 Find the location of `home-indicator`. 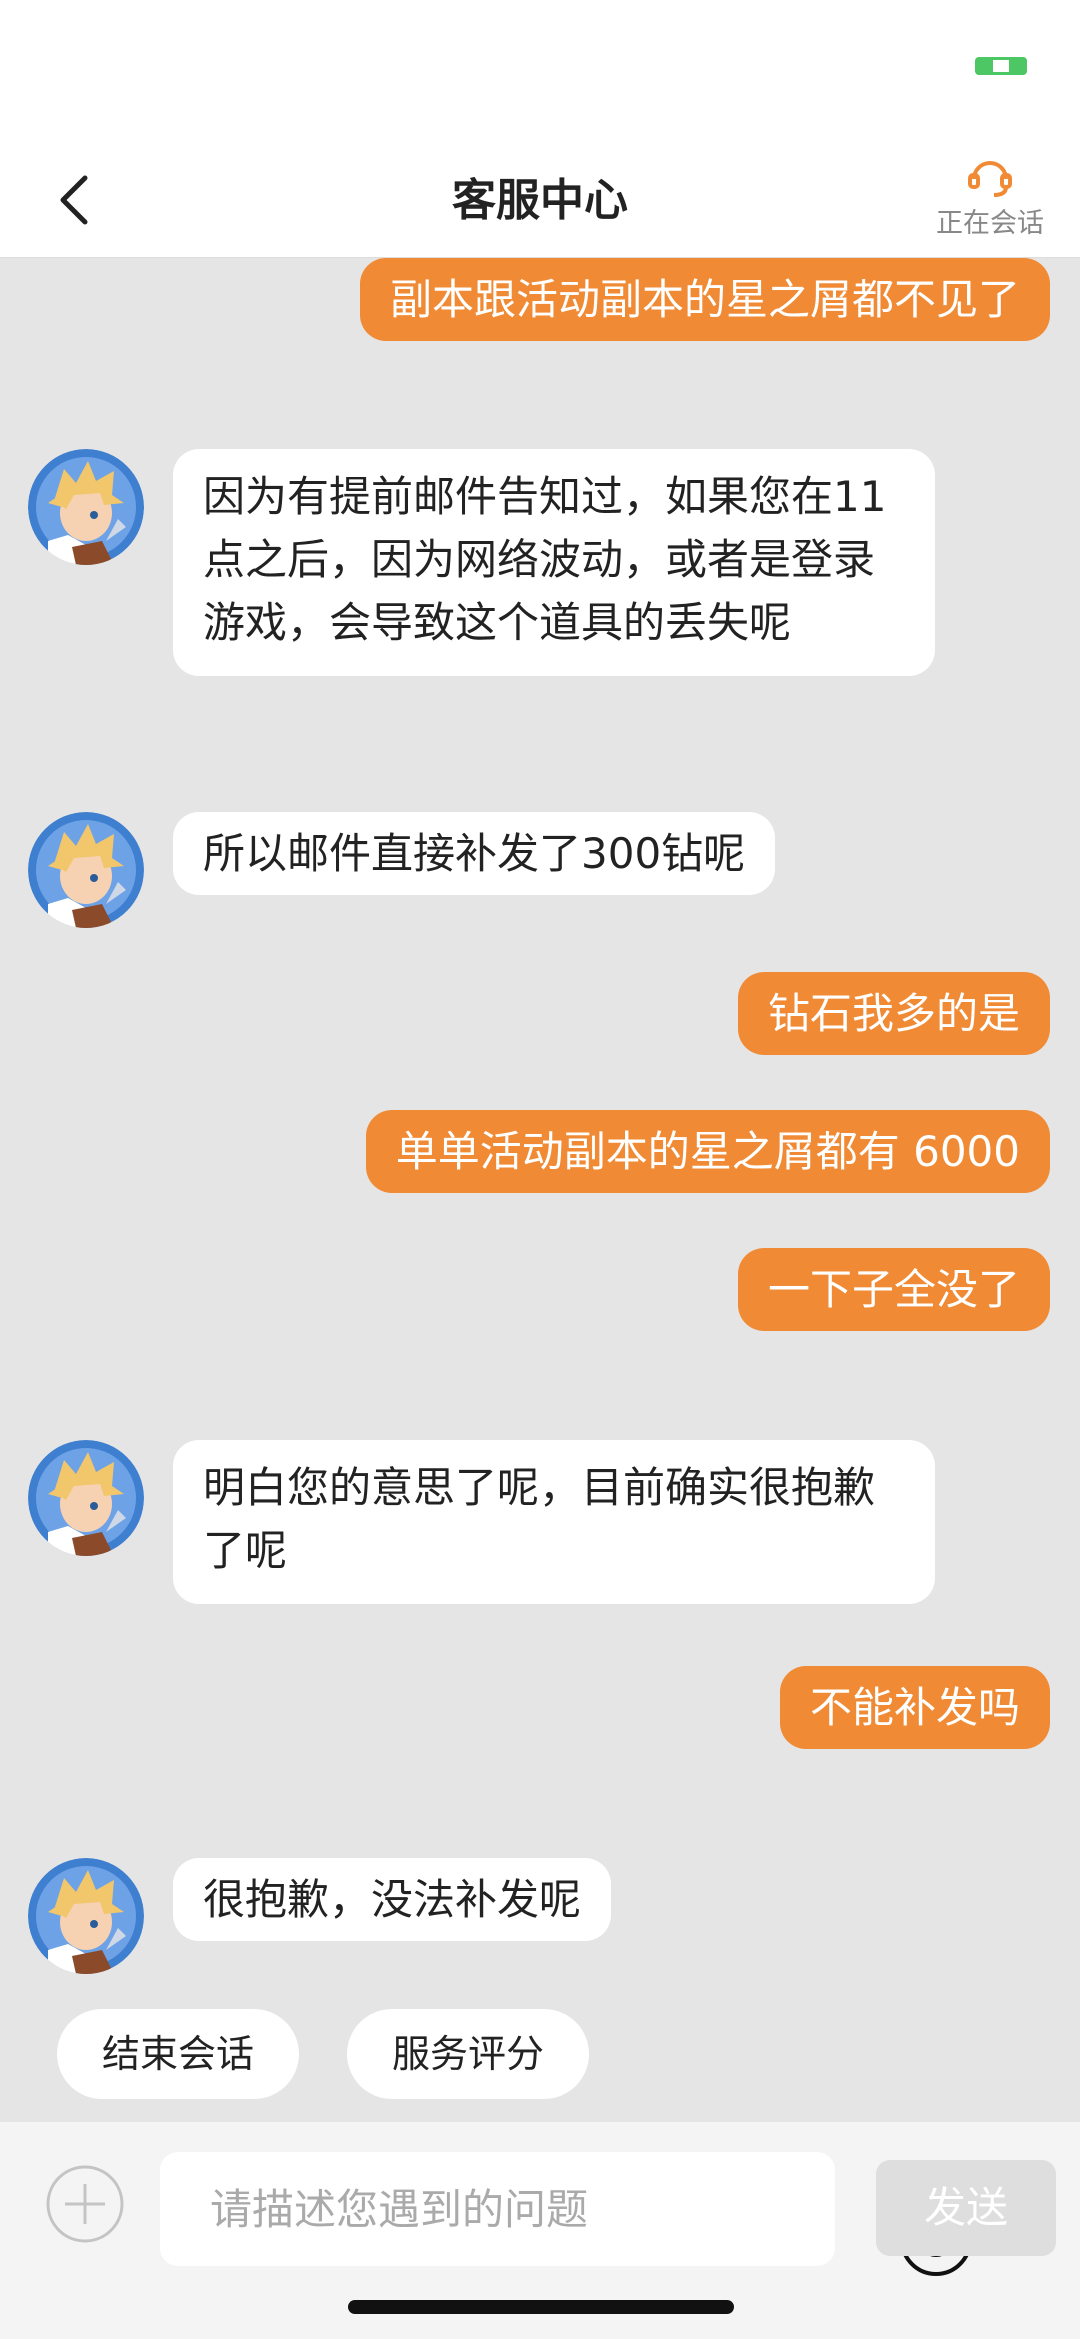

home-indicator is located at coordinates (541, 2307).